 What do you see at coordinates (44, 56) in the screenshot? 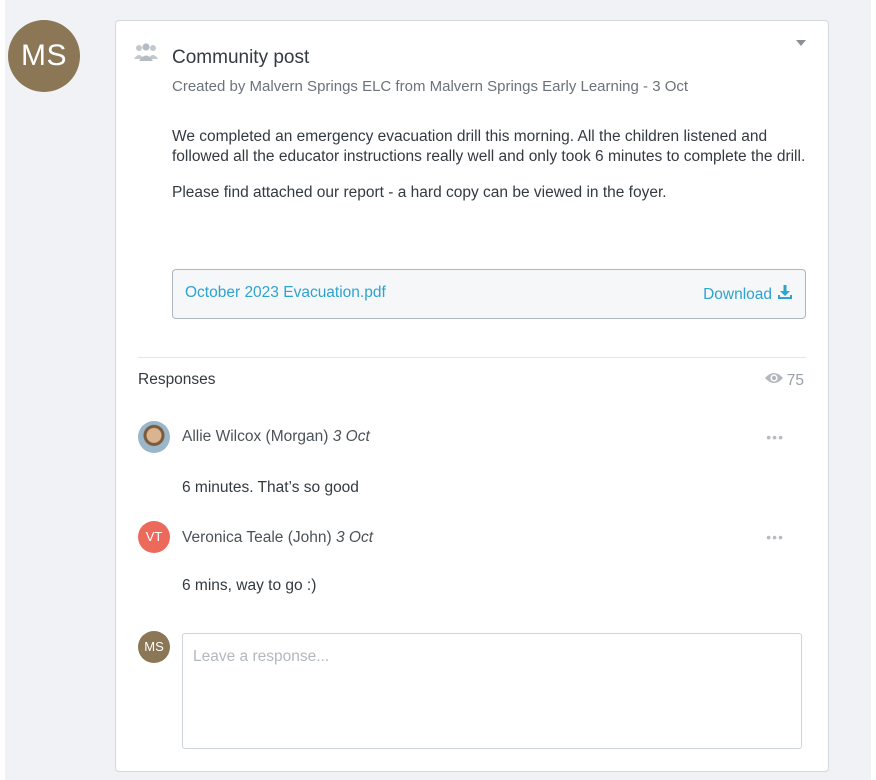
I see `author-avatar: MS` at bounding box center [44, 56].